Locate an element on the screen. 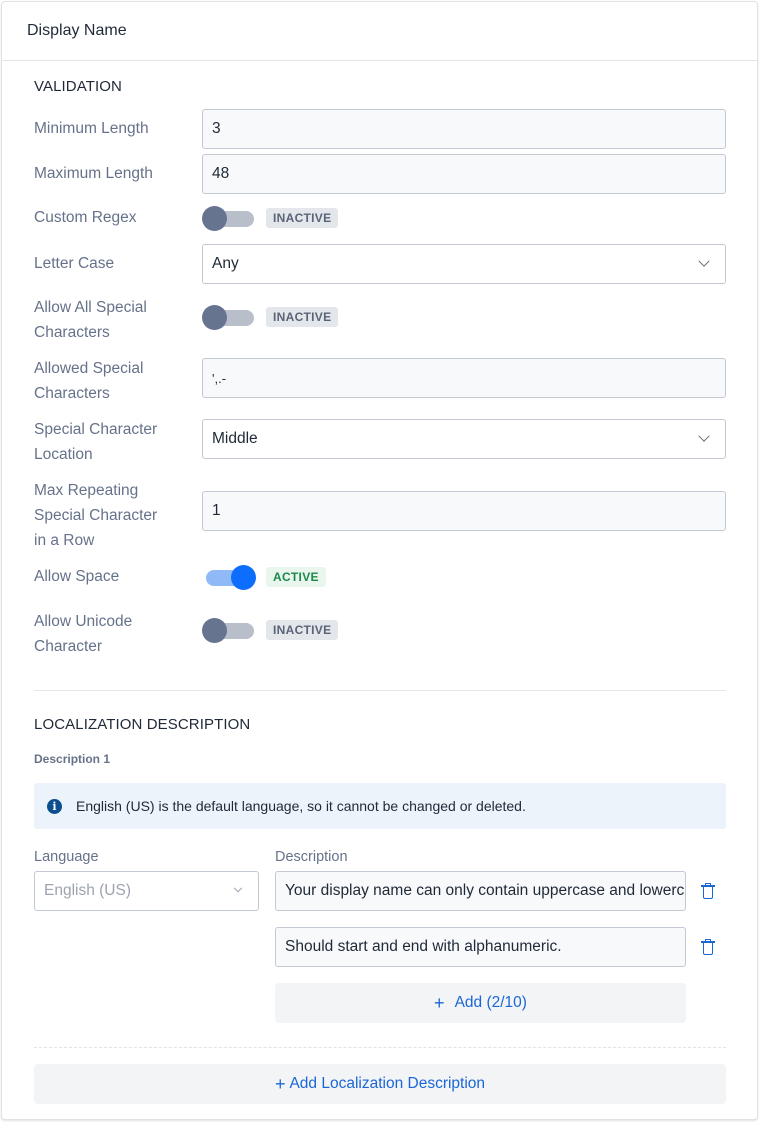  allowed-special-label: Allowed Special Characters is located at coordinates (109, 381).